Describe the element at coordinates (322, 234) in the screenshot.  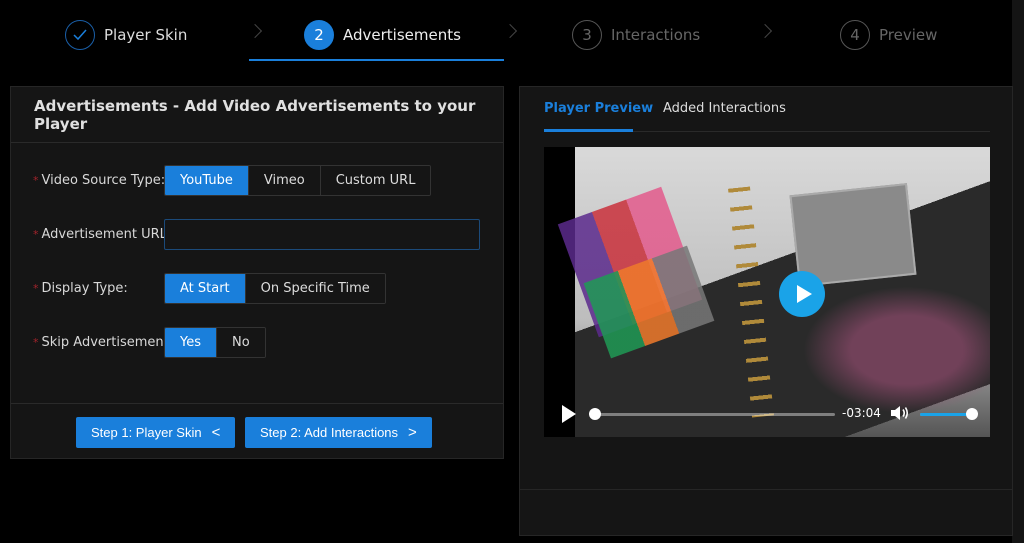
I see `ad-url-input` at that location.